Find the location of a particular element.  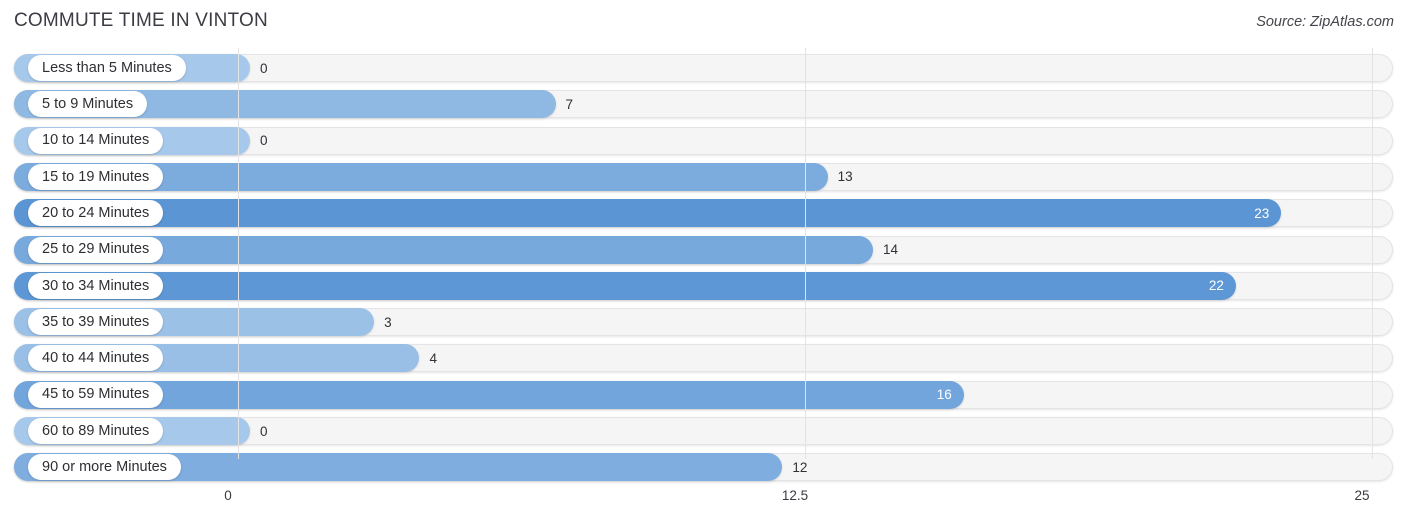

category-label-text: 15 to 19 Minutes is located at coordinates (96, 176).